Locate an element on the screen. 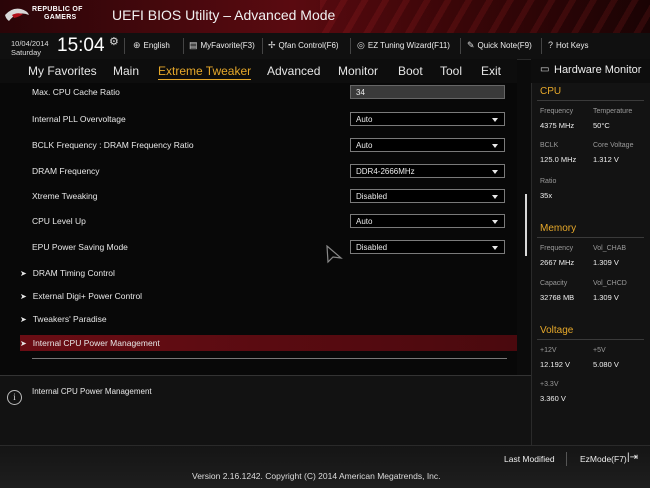 The image size is (650, 488). memory-frequency-value: 2667 MHz is located at coordinates (557, 262).